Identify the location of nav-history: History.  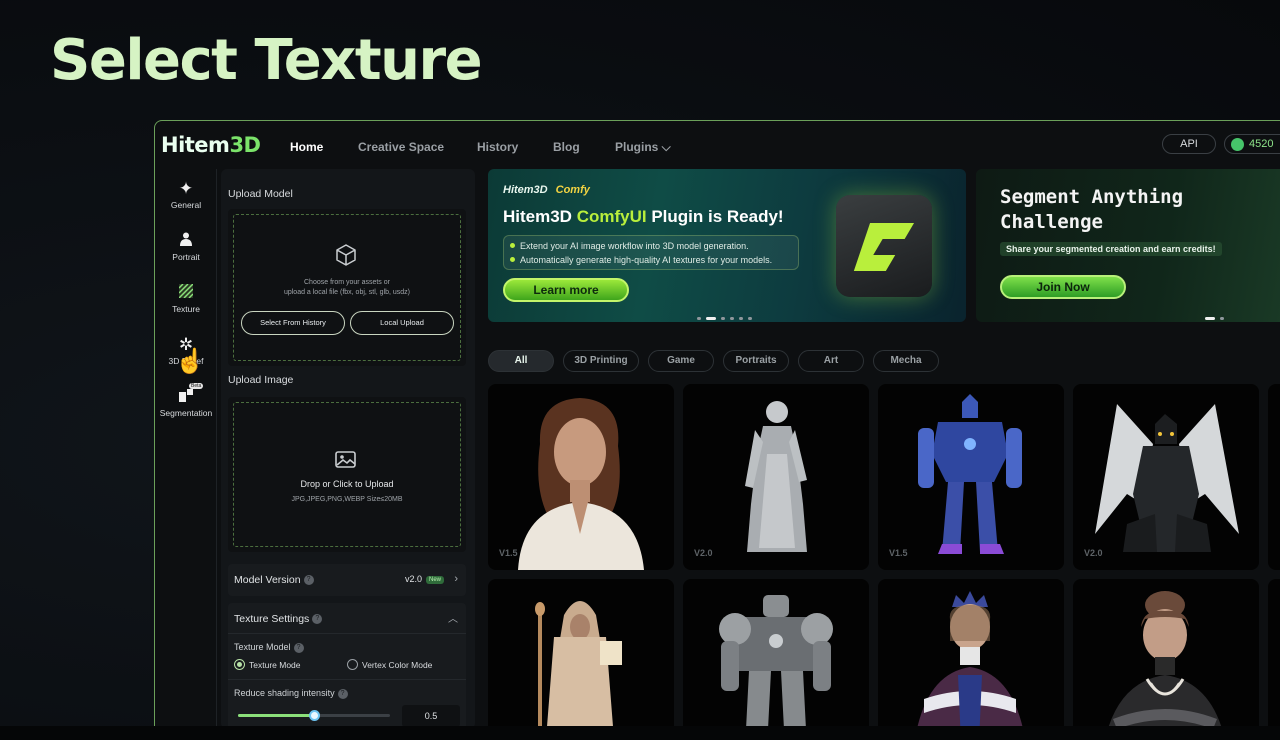
(497, 147).